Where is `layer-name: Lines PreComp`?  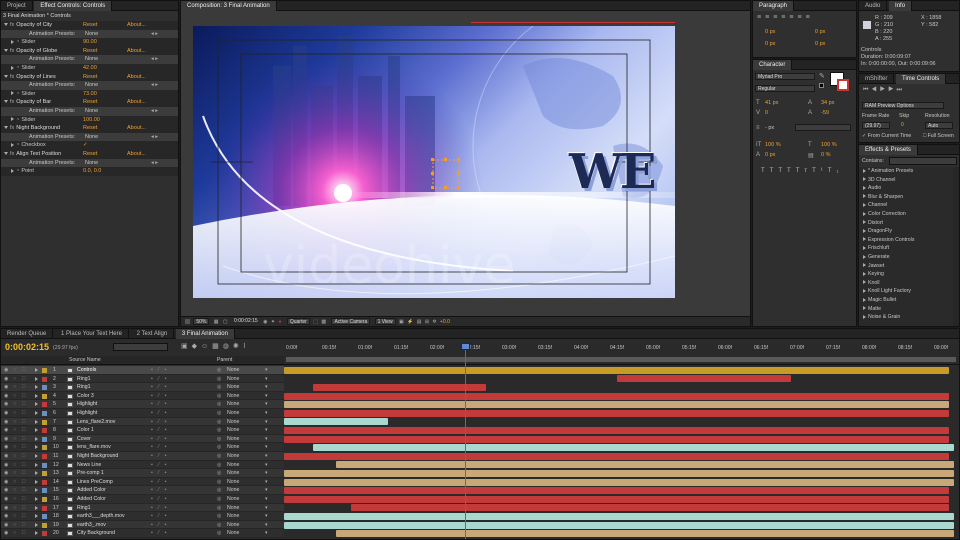
layer-name: Lines PreComp is located at coordinates (95, 482).